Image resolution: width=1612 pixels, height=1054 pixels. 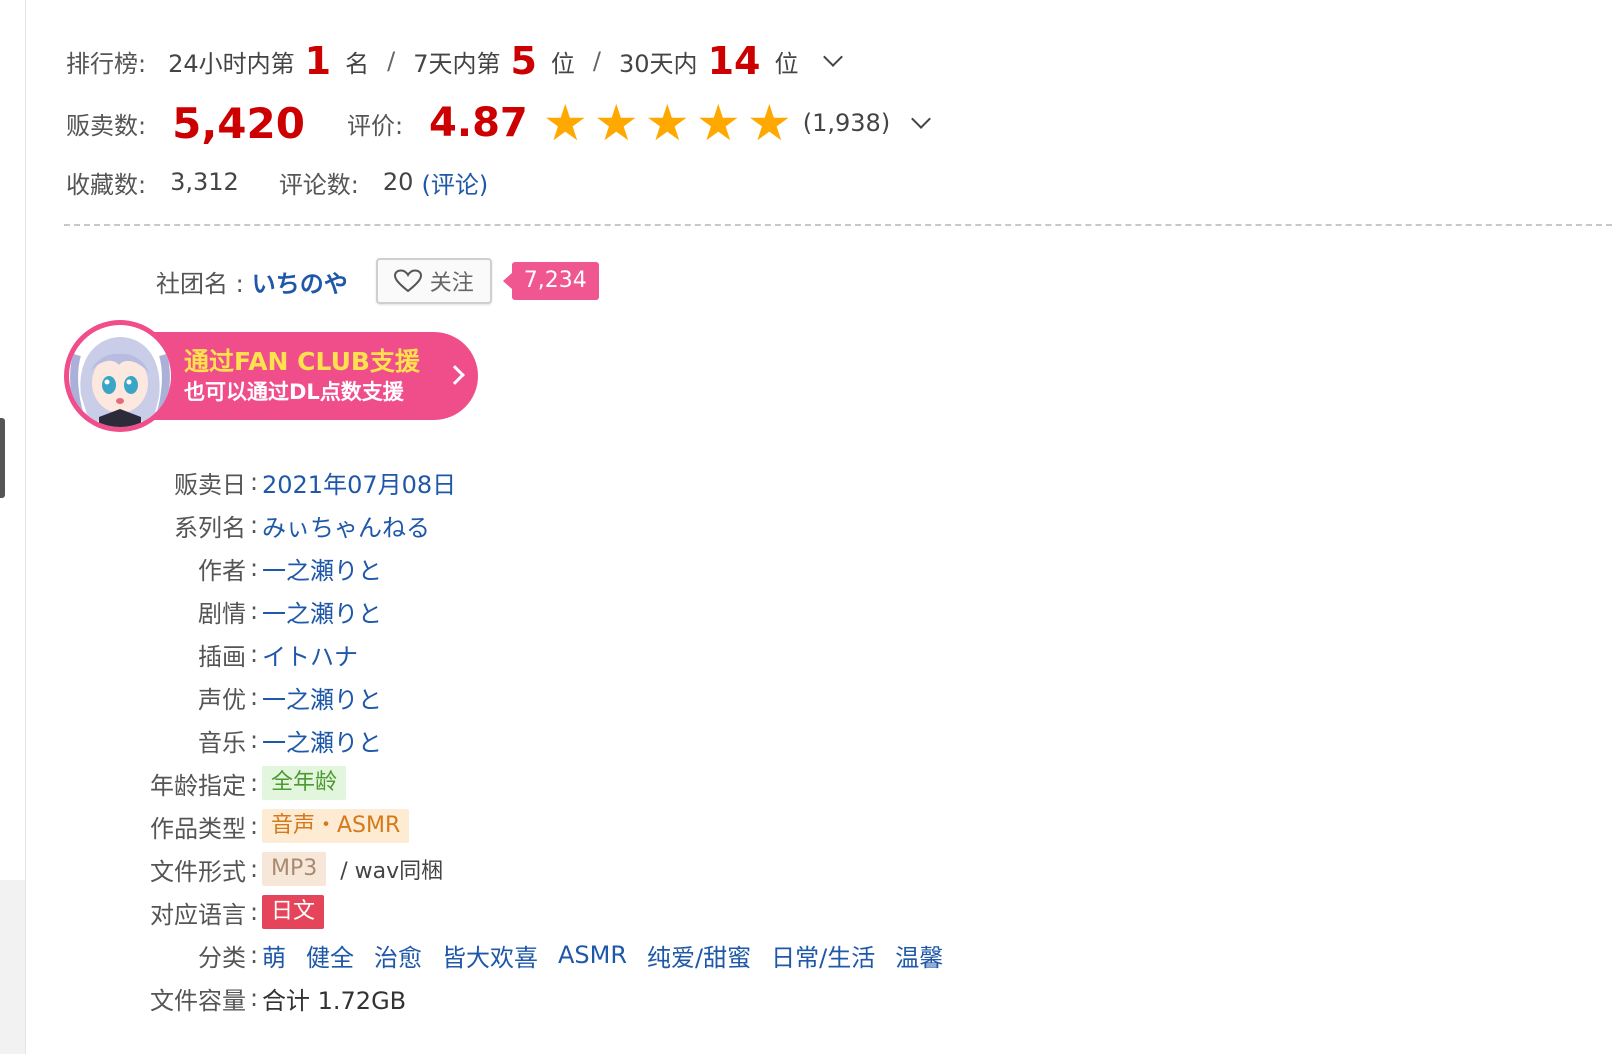 I want to click on favorites-value: 3,312, so click(x=204, y=182).